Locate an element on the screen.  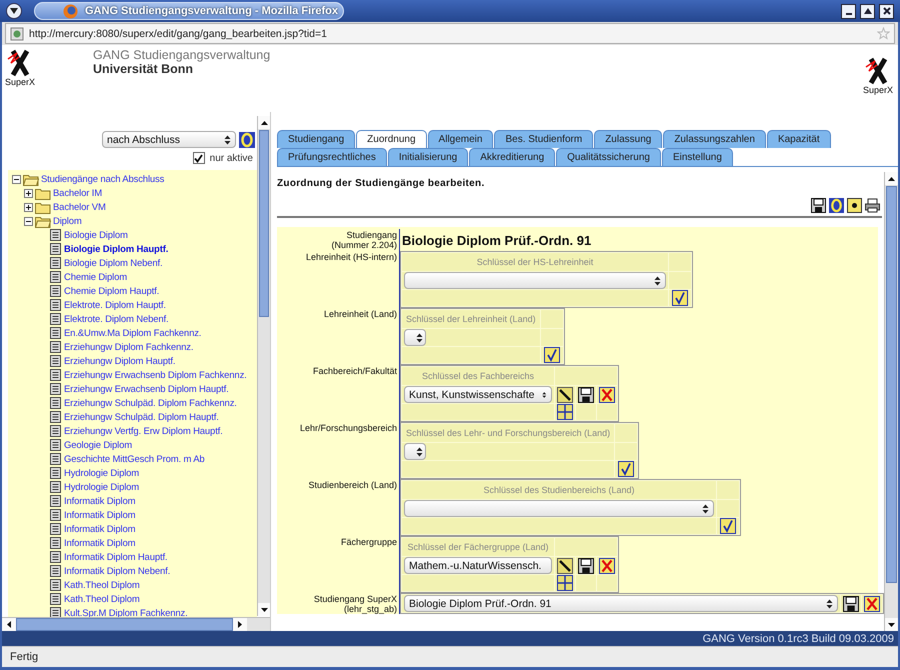
tree-item: Erziehungw Erwachsenb Diplom Hauptf. is located at coordinates (146, 389).